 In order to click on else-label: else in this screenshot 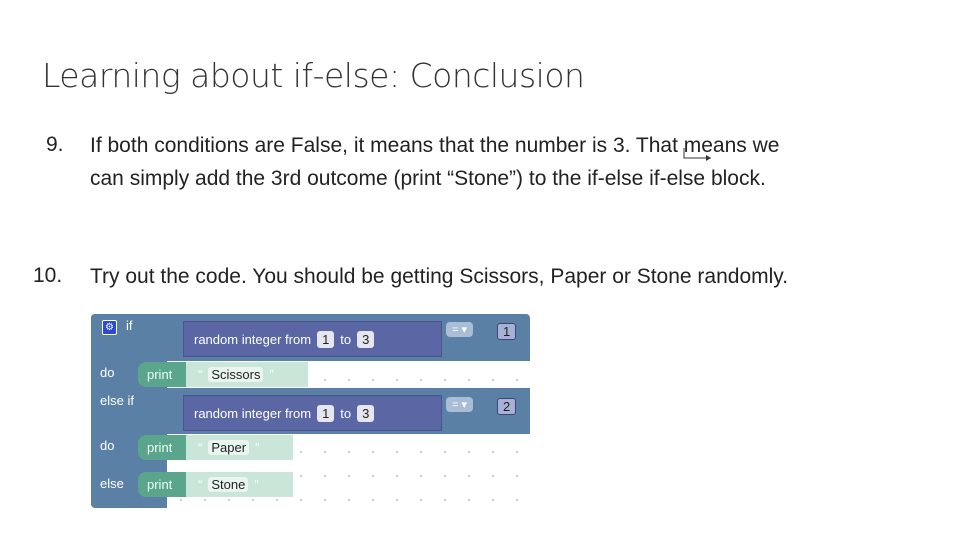, I will do `click(112, 483)`.